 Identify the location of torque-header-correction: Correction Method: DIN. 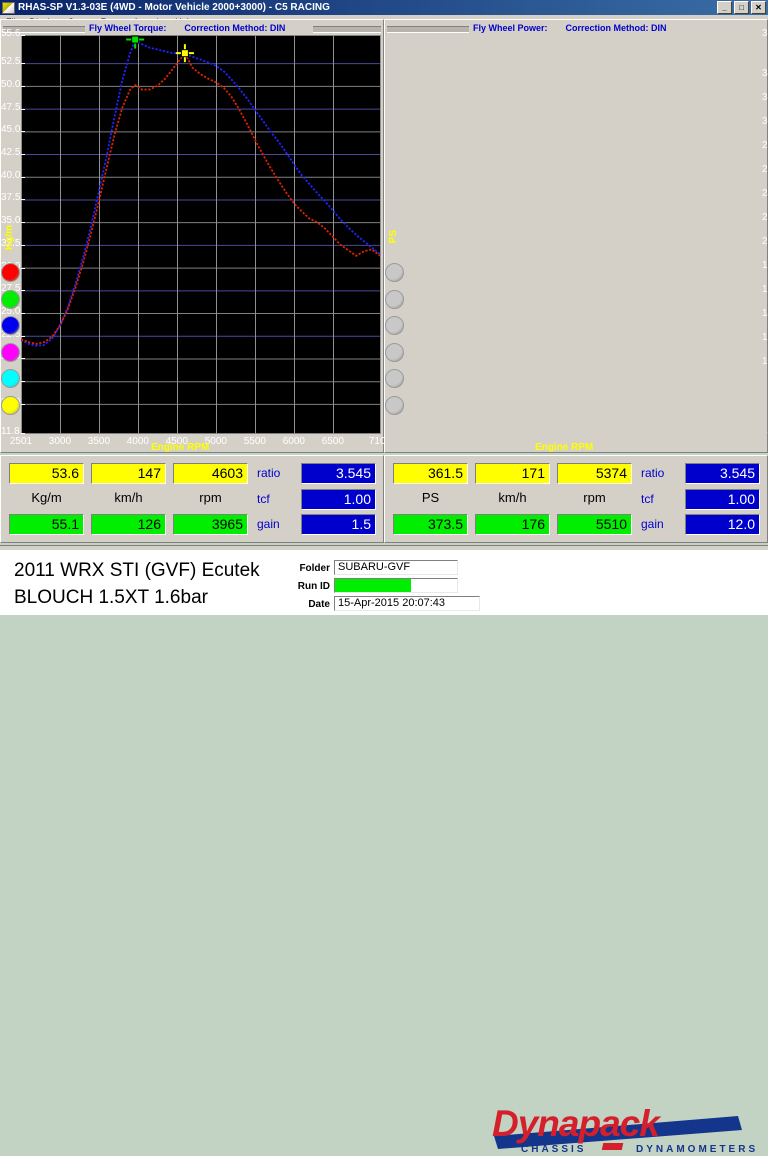
(235, 28).